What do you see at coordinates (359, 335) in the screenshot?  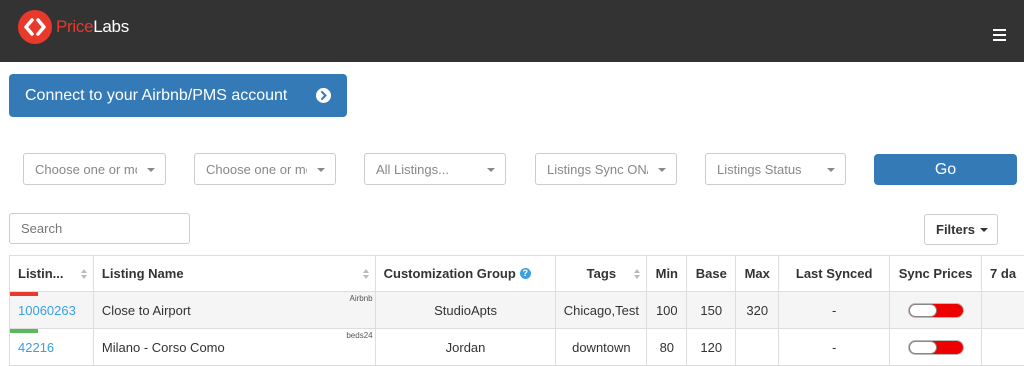 I see `listing-source: beds24` at bounding box center [359, 335].